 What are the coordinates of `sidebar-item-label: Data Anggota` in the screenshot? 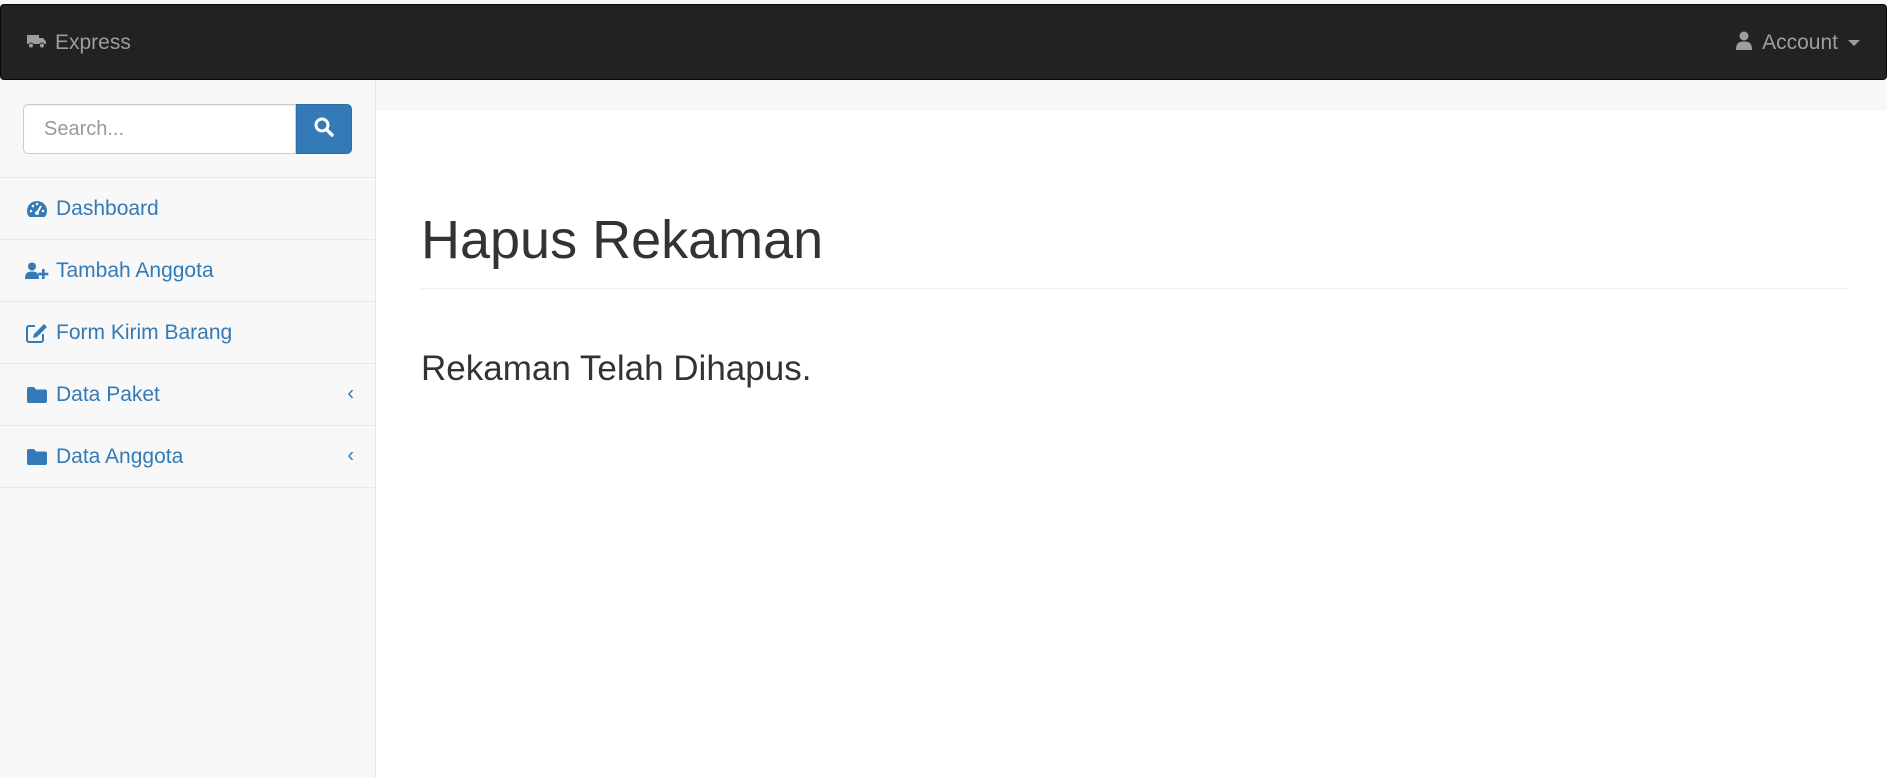 It's located at (120, 456).